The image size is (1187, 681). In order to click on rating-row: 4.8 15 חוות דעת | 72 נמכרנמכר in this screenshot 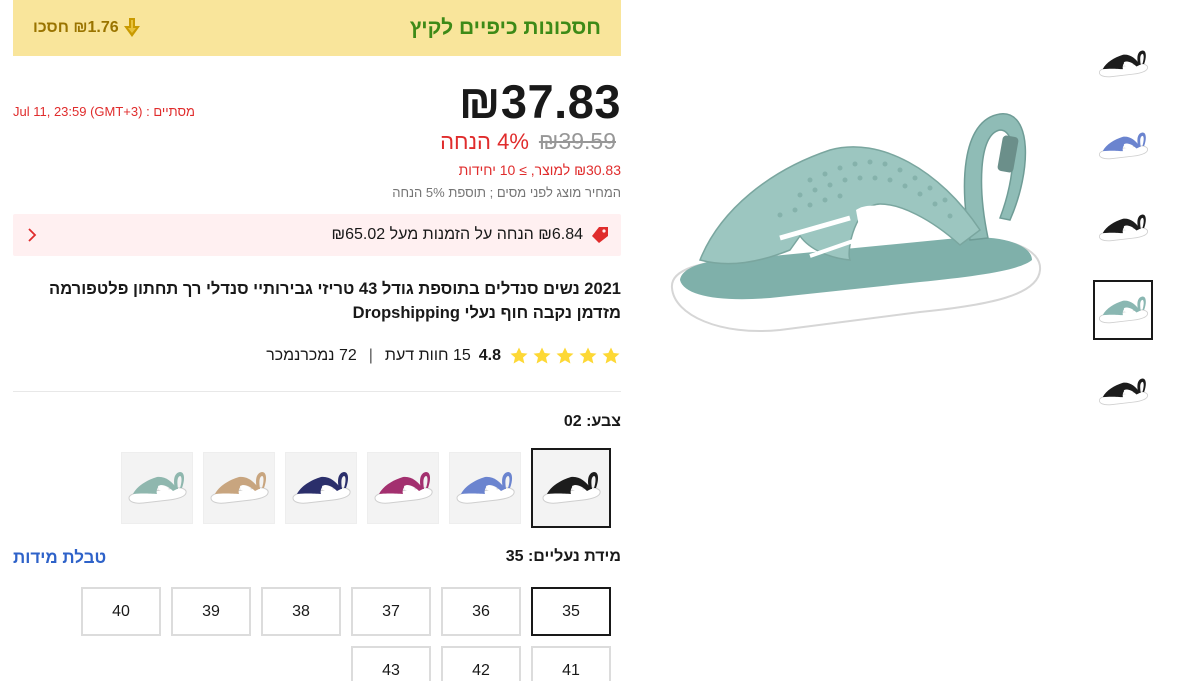, I will do `click(443, 356)`.